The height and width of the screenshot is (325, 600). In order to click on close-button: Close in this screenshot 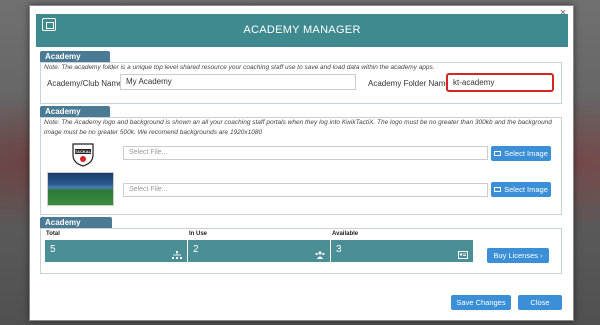, I will do `click(540, 302)`.